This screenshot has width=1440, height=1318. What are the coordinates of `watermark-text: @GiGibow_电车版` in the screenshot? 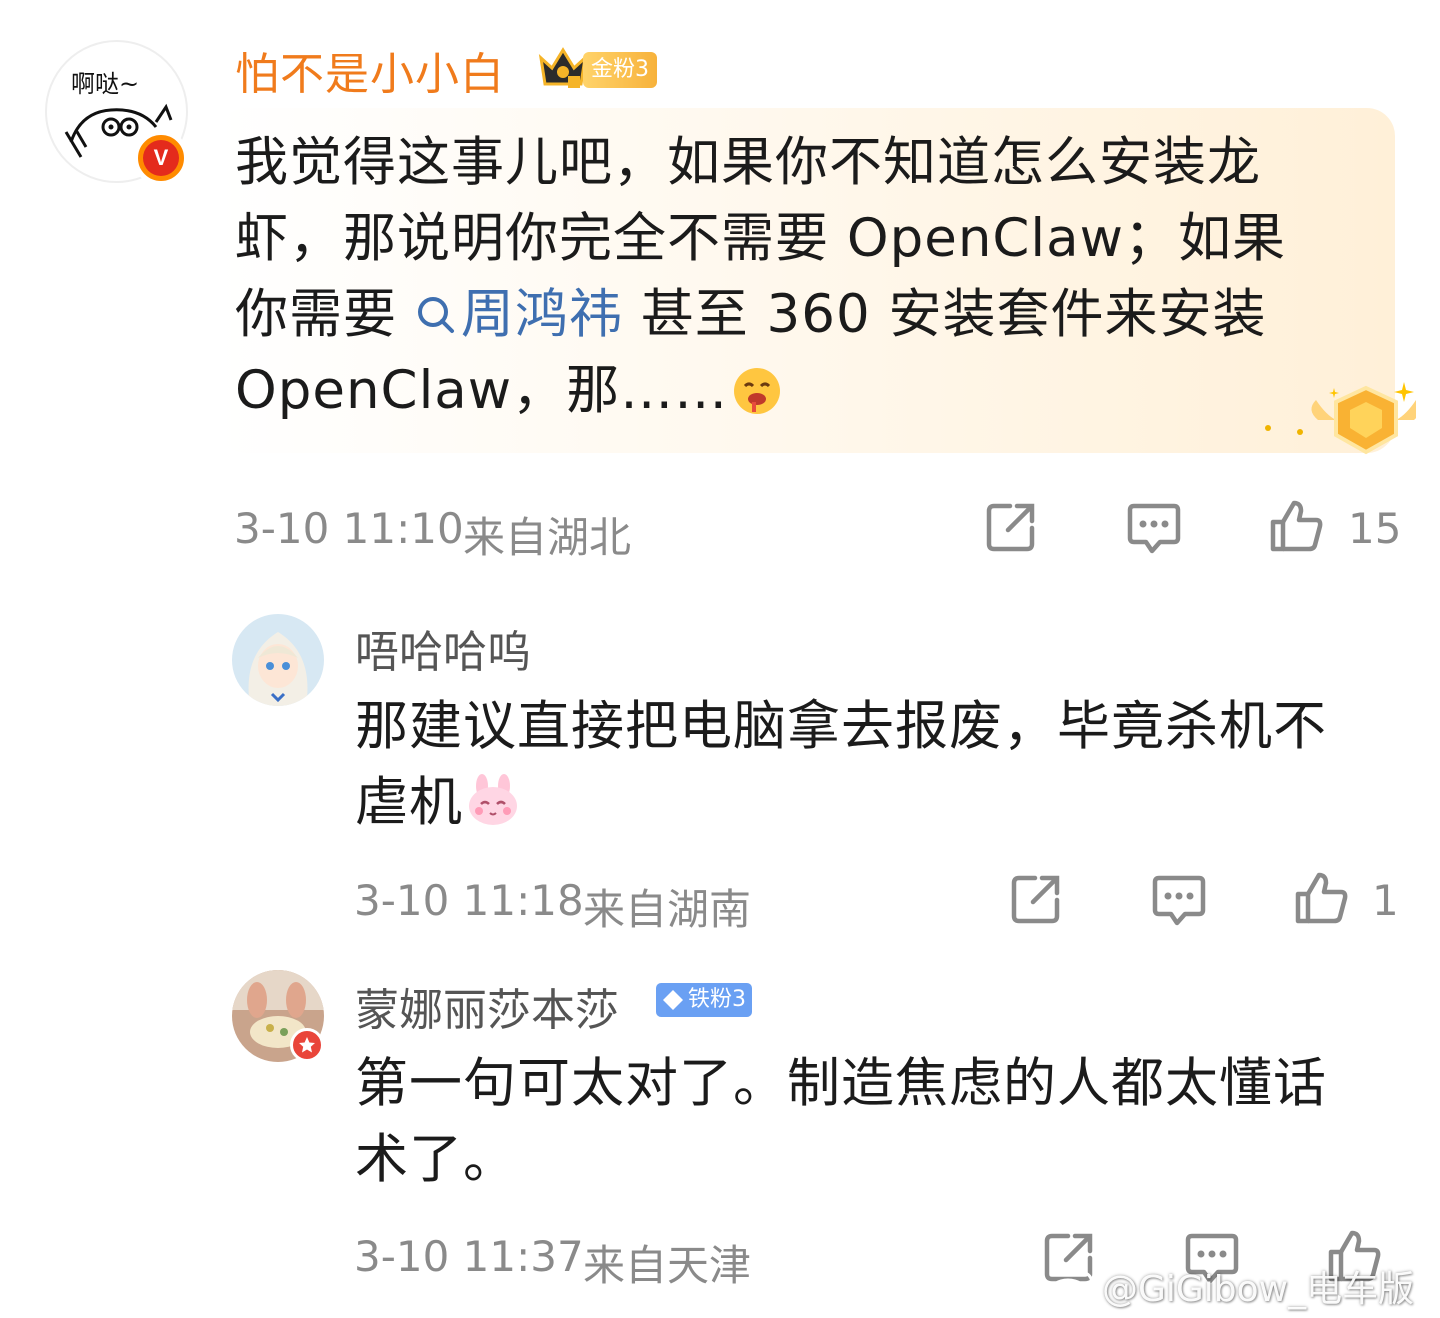 It's located at (1258, 1289).